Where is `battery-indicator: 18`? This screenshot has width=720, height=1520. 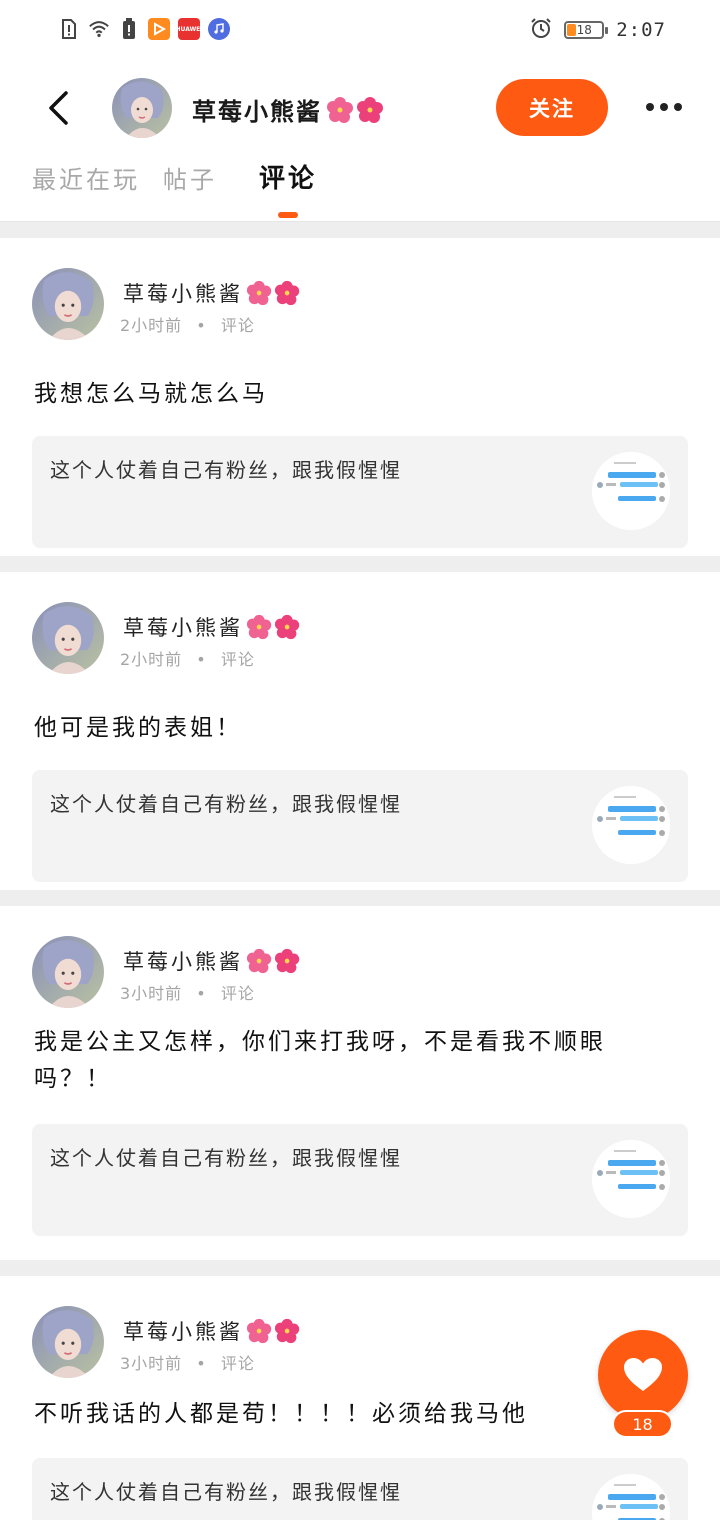
battery-indicator: 18 is located at coordinates (586, 30).